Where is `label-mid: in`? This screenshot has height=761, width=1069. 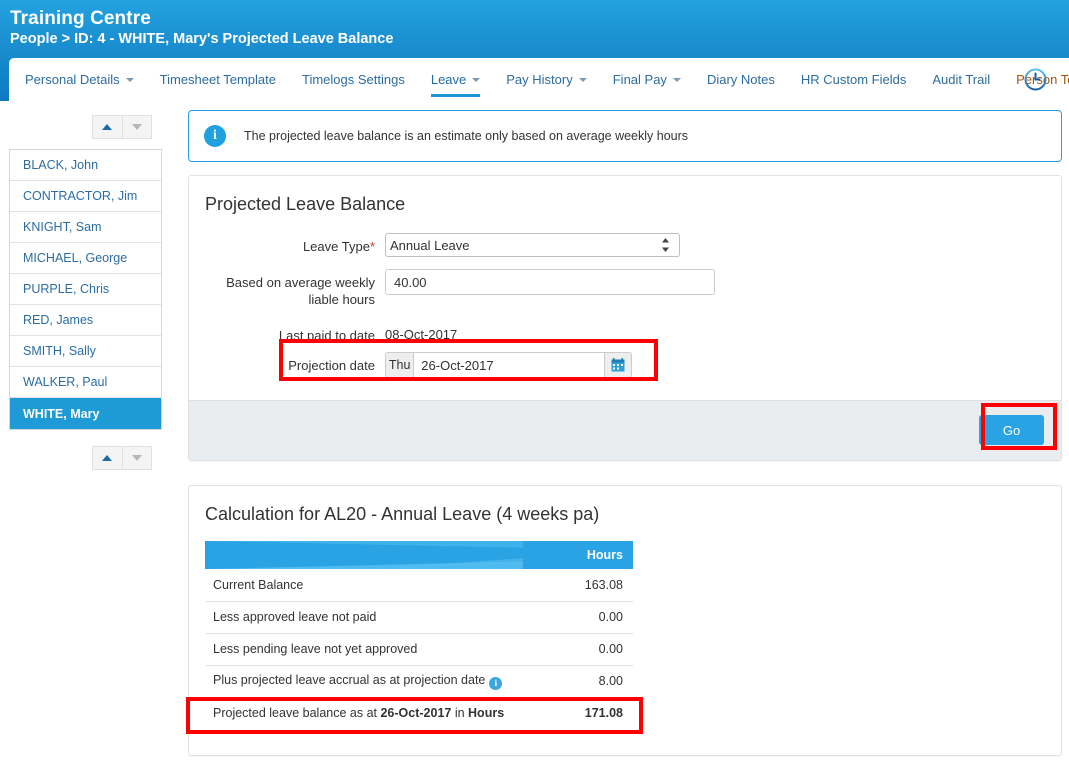 label-mid: in is located at coordinates (460, 713).